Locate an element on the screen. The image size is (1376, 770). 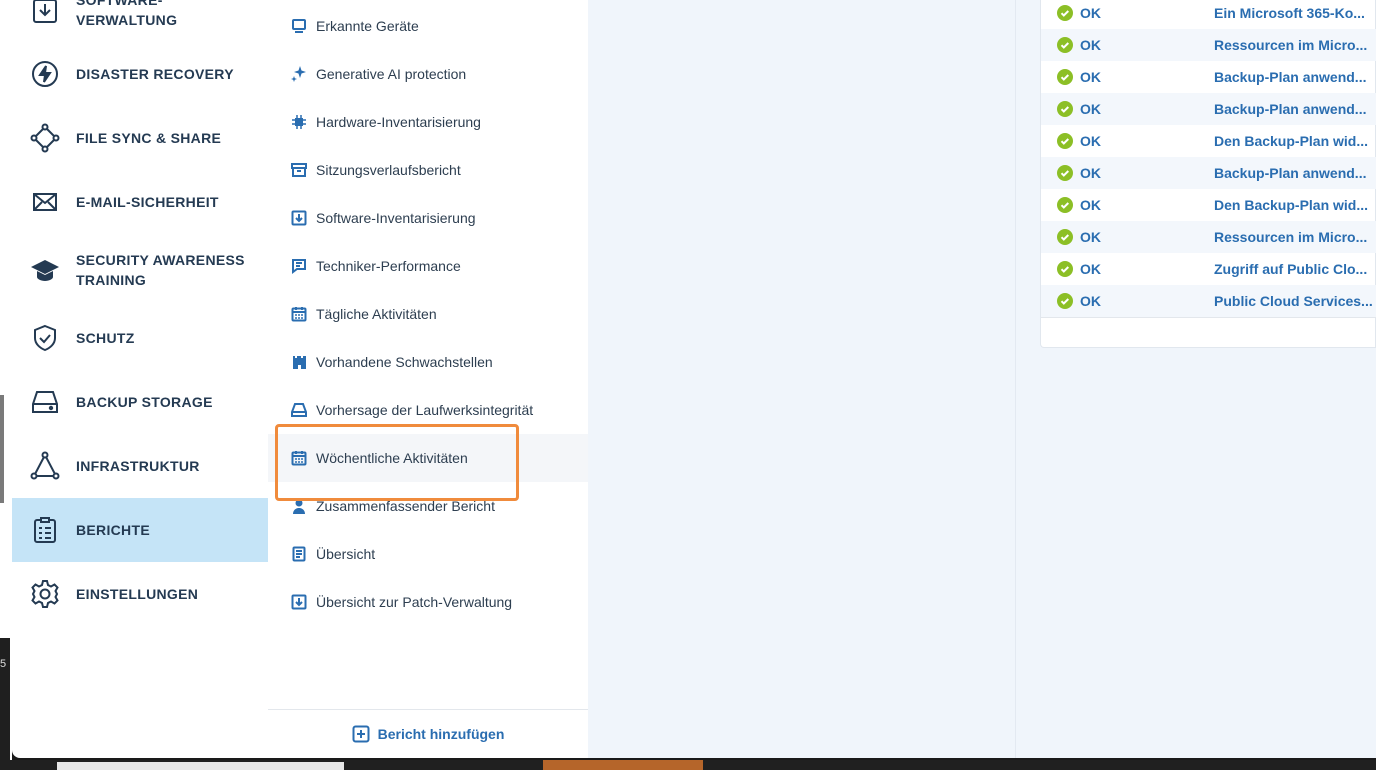
sync-share-icon is located at coordinates (45, 138).